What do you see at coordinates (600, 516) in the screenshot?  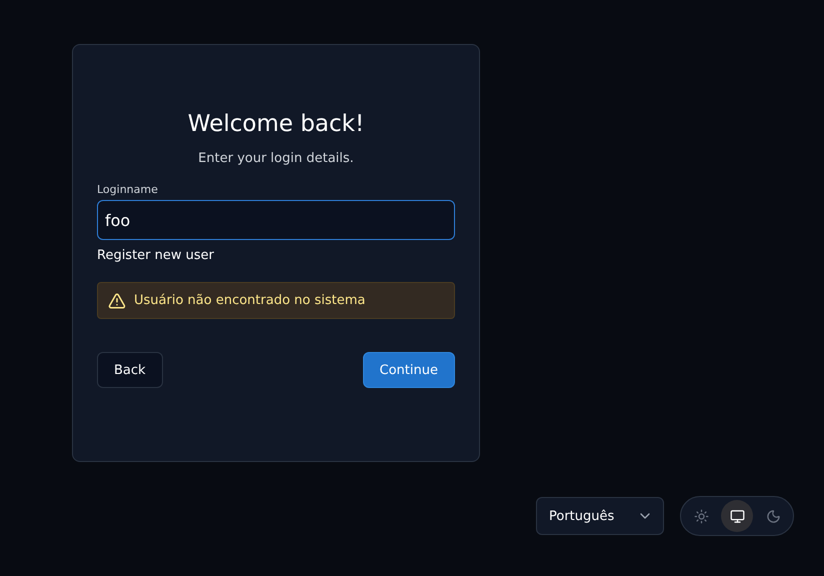 I see `language-select: Português` at bounding box center [600, 516].